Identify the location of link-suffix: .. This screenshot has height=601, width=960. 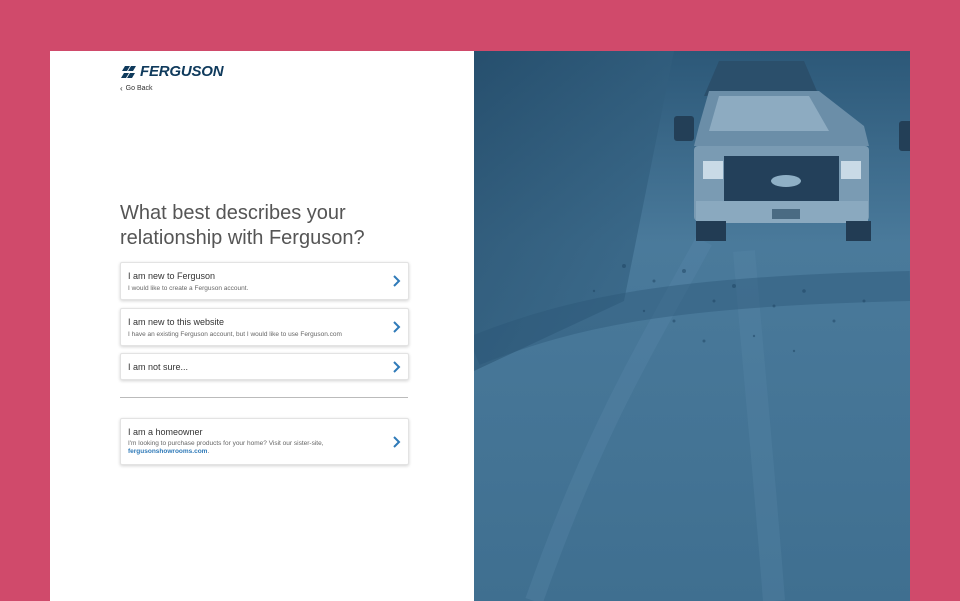
(208, 451).